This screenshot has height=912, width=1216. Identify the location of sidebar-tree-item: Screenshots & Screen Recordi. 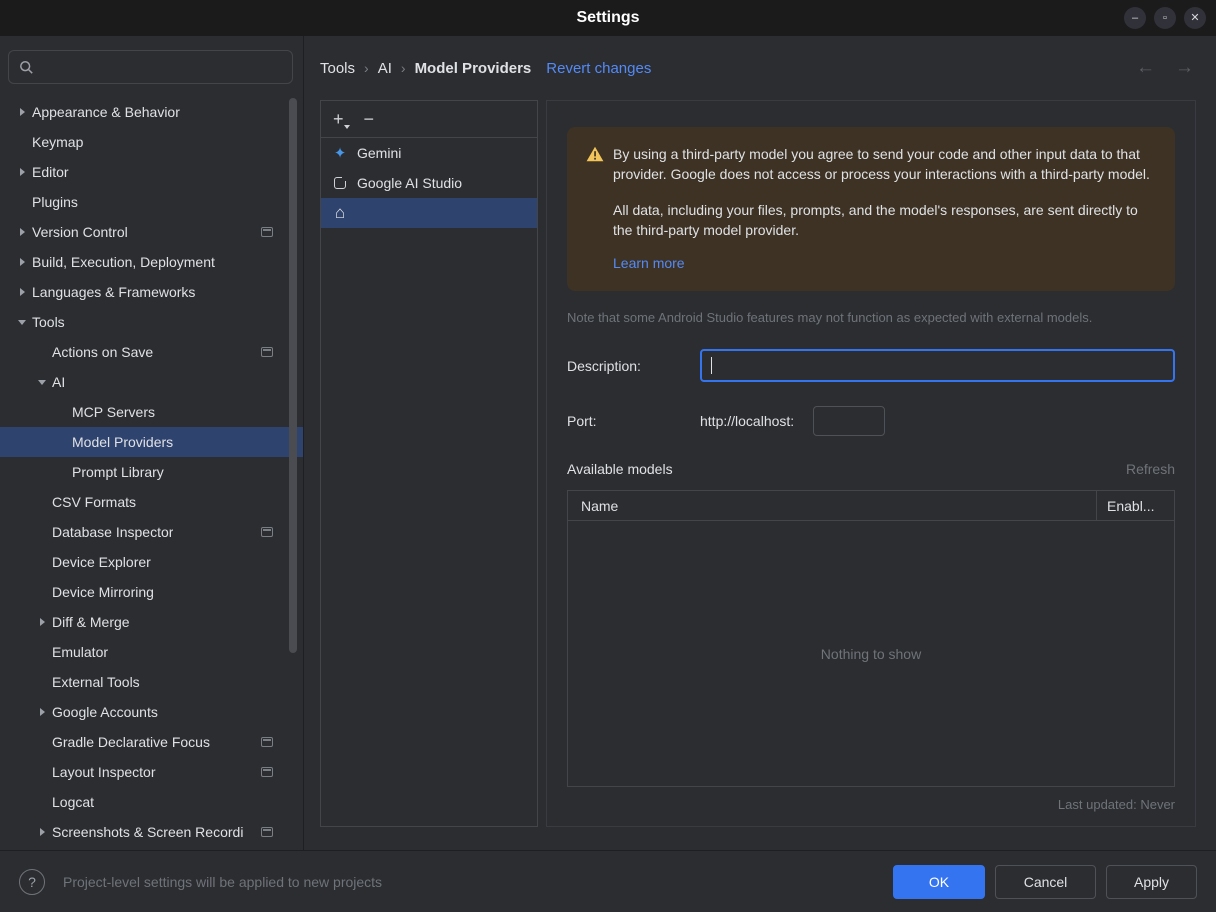
(151, 832).